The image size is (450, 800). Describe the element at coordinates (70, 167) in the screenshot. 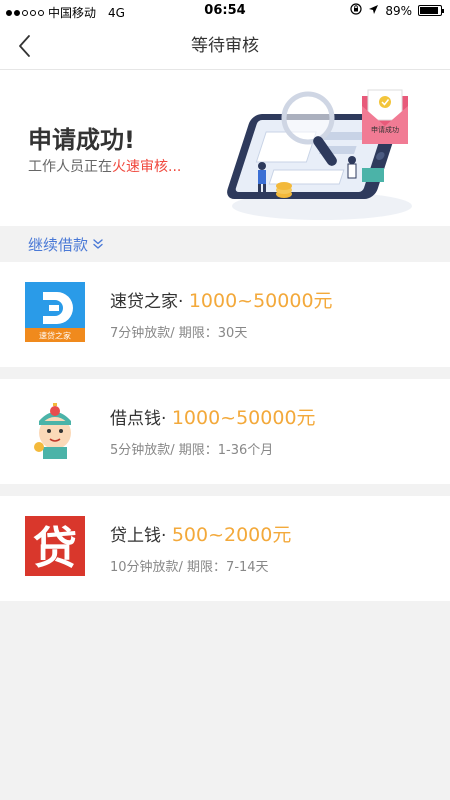

I see `subtitle-prefix: 工作人员正在` at that location.